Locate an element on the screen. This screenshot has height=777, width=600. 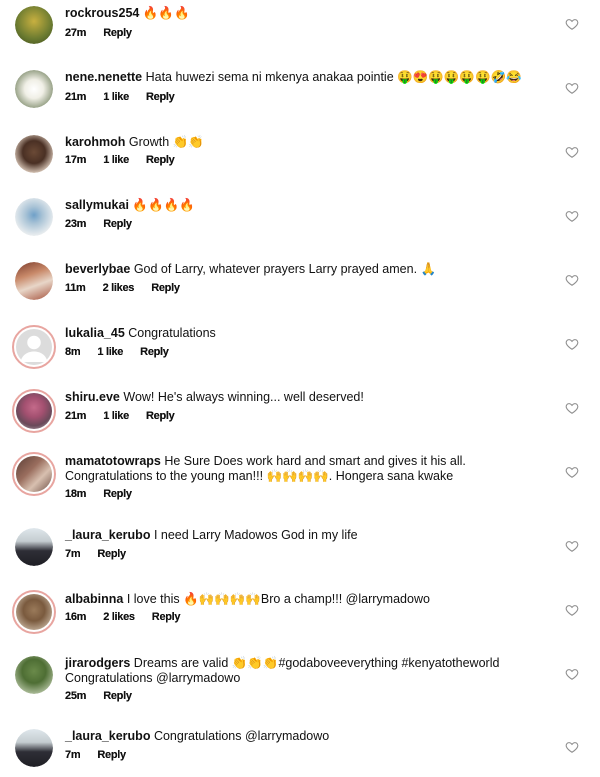
comment-username: beverlybae is located at coordinates (97, 269).